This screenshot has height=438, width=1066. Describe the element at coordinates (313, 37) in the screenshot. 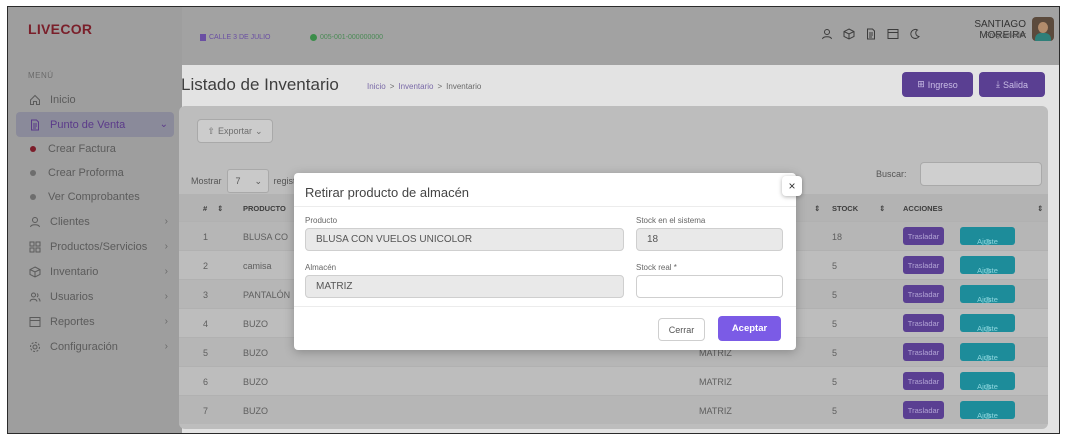

I see `status-dot-icon` at that location.